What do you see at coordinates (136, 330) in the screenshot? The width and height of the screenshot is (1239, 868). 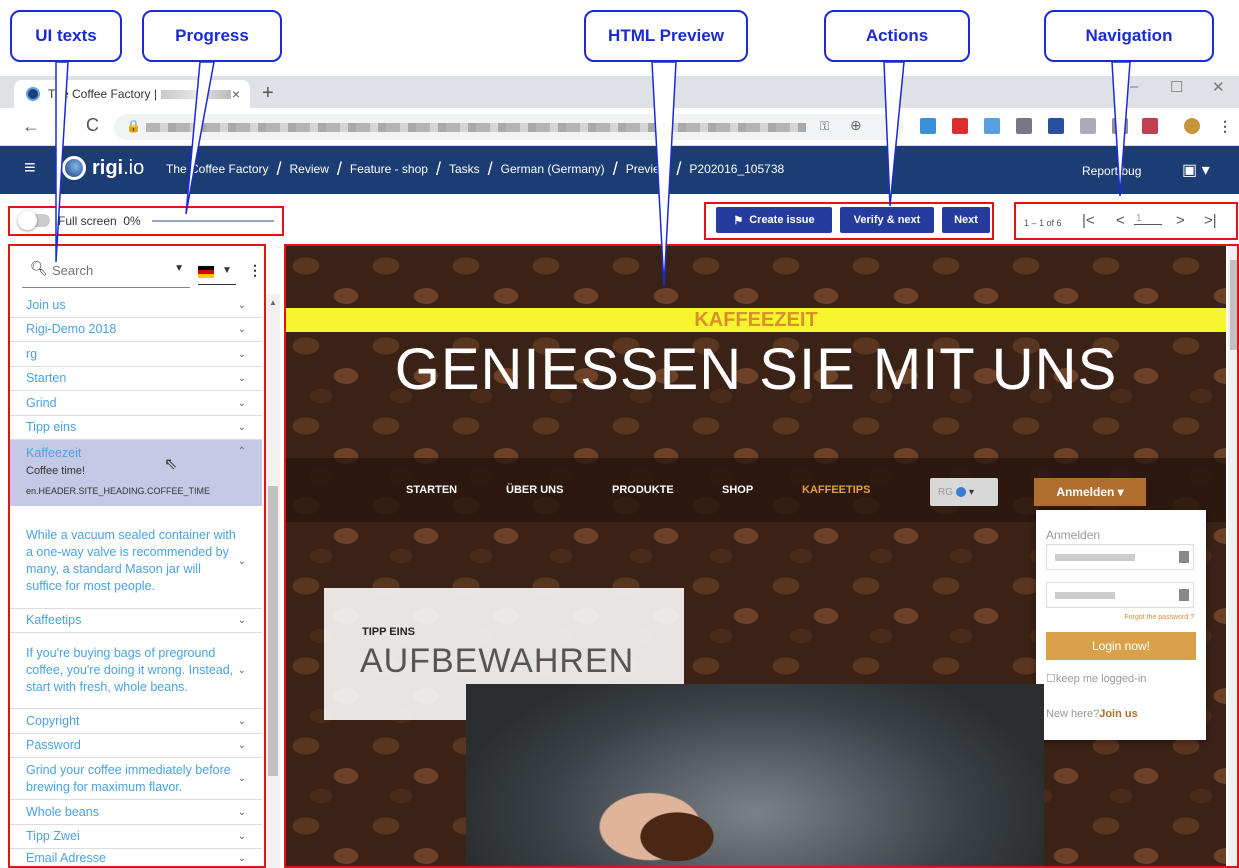 I see `list-item: Rigi-Demo 2018 ⌄` at bounding box center [136, 330].